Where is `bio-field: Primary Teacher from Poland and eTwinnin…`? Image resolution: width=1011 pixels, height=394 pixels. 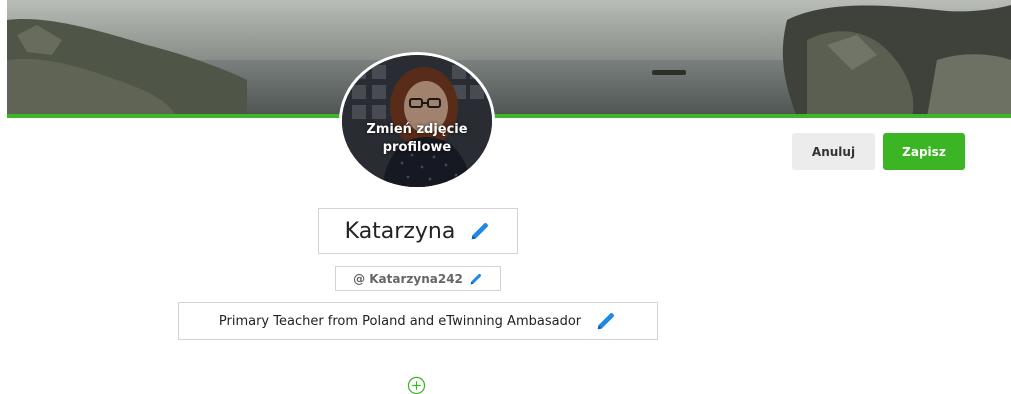 bio-field: Primary Teacher from Poland and eTwinnin… is located at coordinates (418, 321).